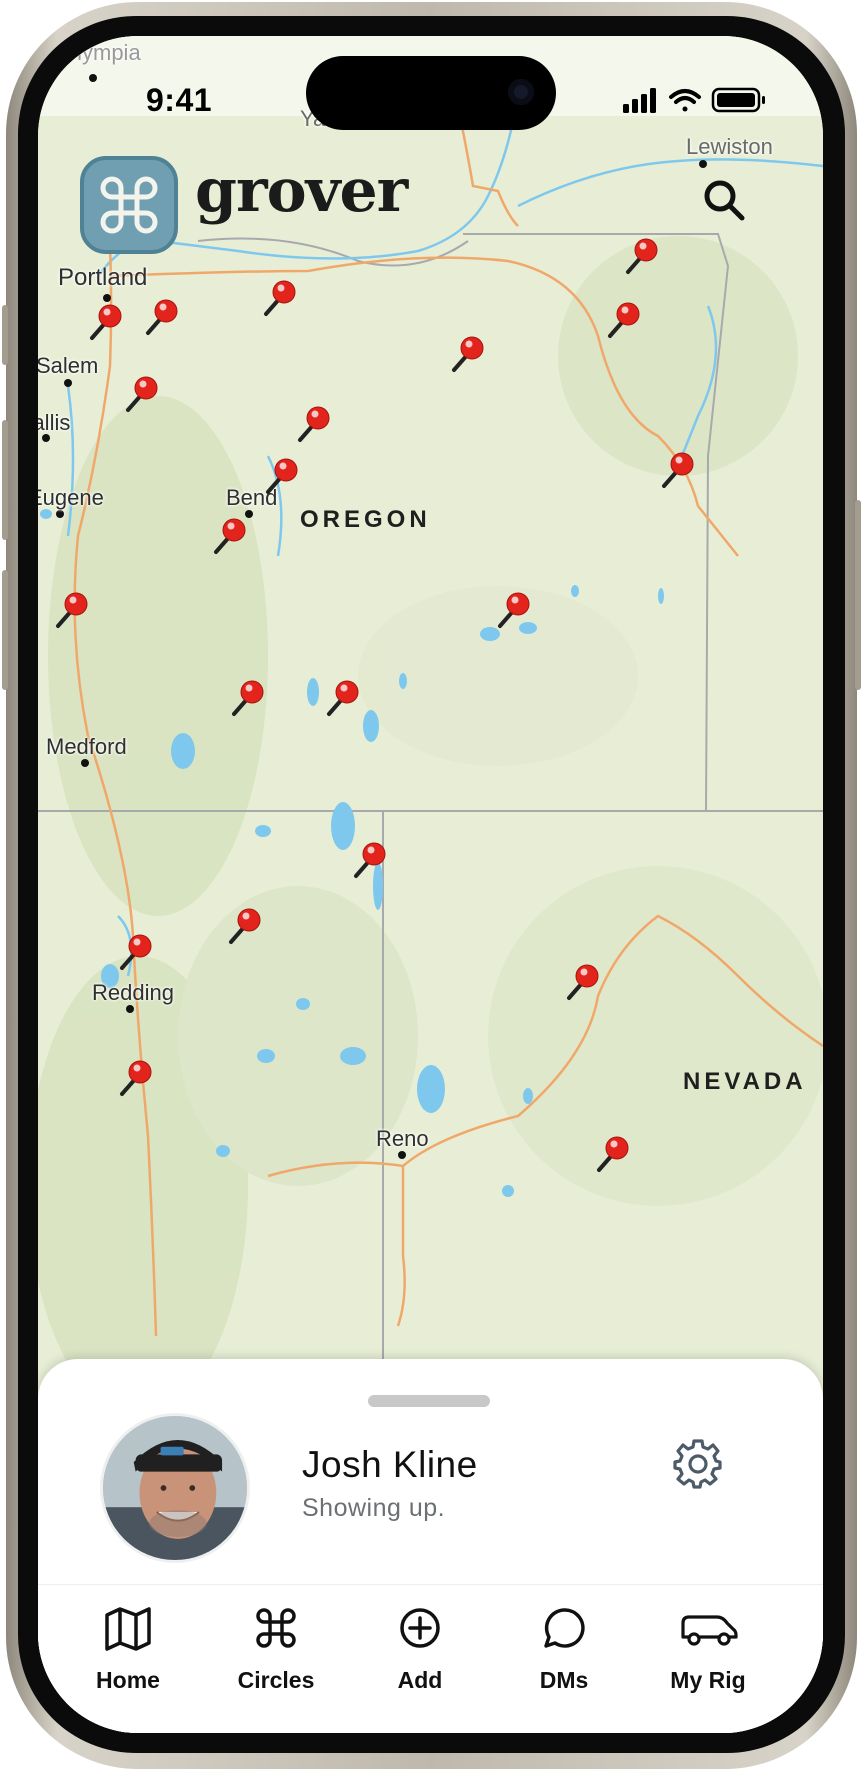 Image resolution: width=863 pixels, height=1771 pixels. What do you see at coordinates (365, 519) in the screenshot?
I see `state-label: OREGON` at bounding box center [365, 519].